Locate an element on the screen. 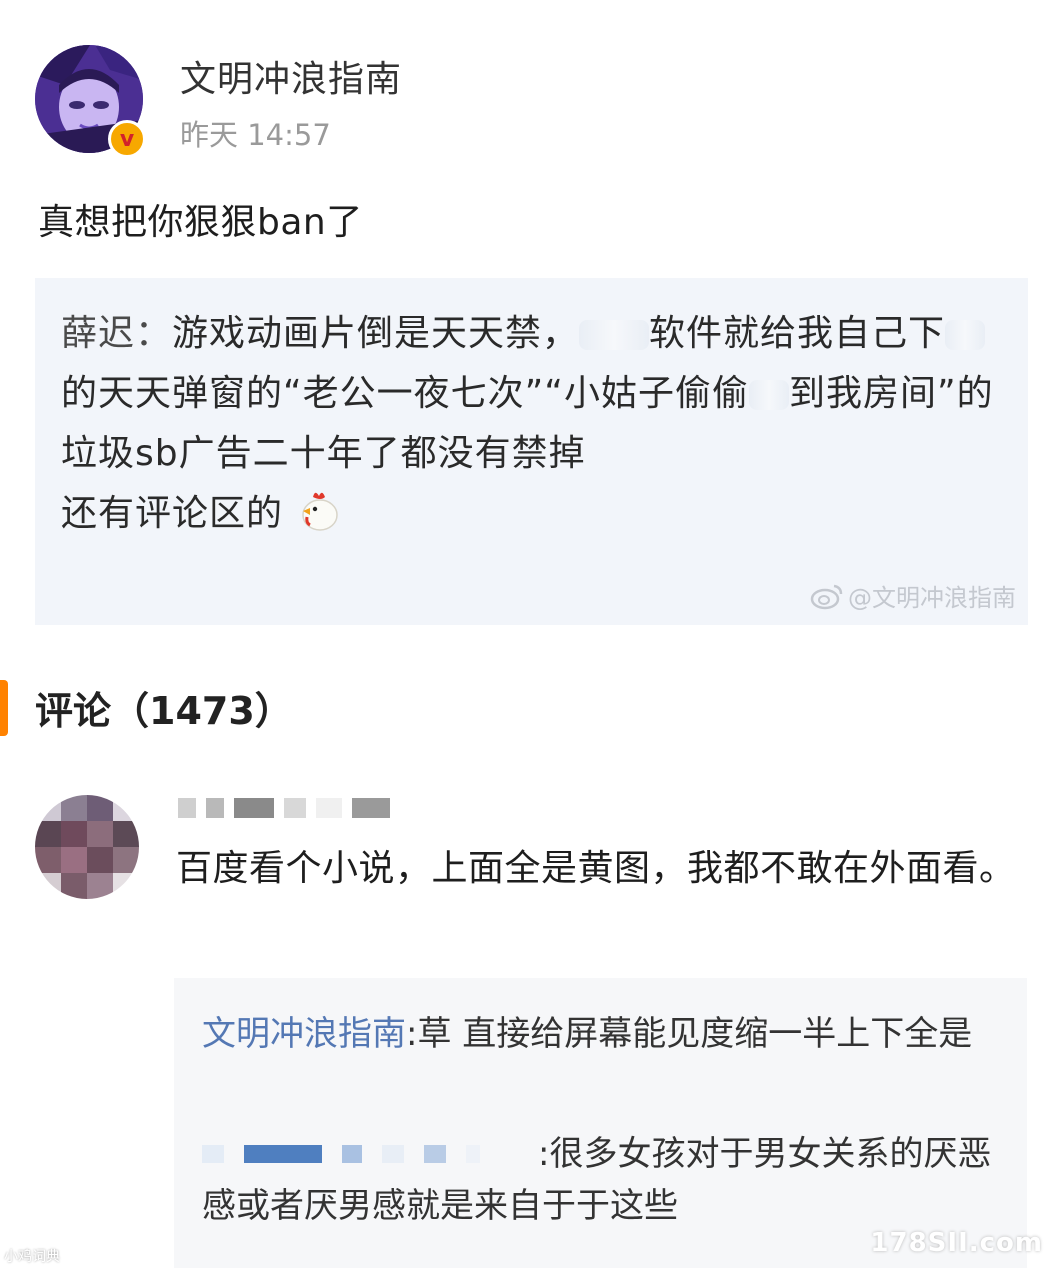 The image size is (1061, 1280). verified-badge-icon: v is located at coordinates (127, 139).